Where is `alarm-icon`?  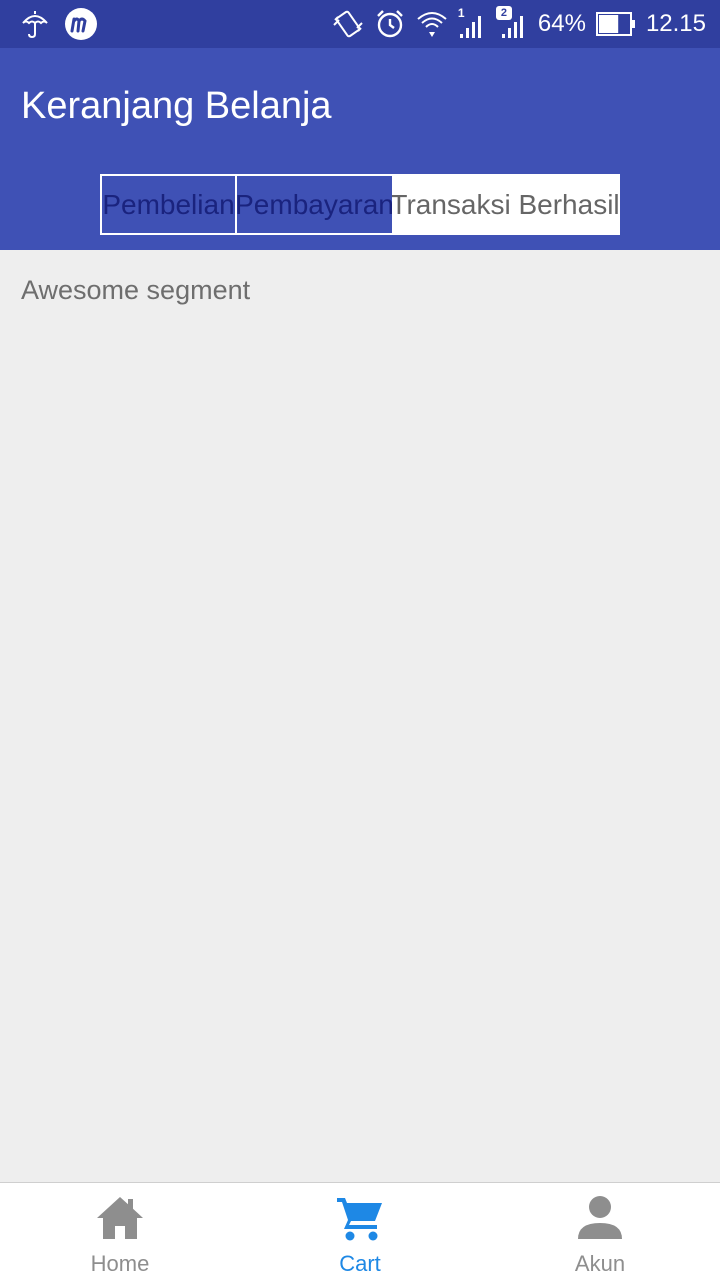
alarm-icon is located at coordinates (390, 24).